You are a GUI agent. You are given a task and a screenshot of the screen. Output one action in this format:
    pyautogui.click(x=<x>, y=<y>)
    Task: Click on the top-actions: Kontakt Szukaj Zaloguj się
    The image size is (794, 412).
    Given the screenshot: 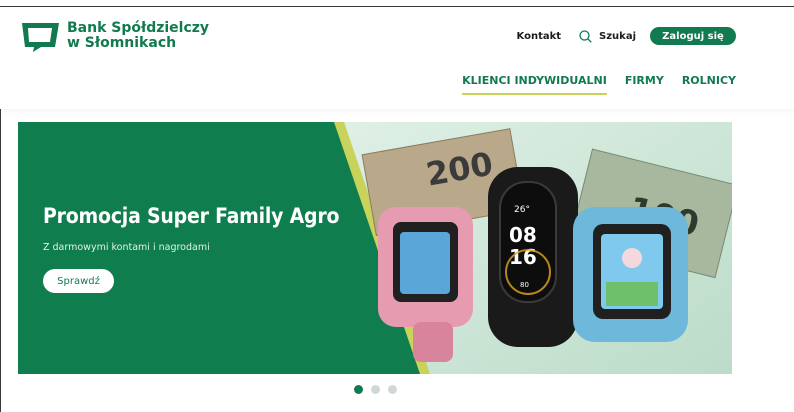 What is the action you would take?
    pyautogui.click(x=626, y=36)
    